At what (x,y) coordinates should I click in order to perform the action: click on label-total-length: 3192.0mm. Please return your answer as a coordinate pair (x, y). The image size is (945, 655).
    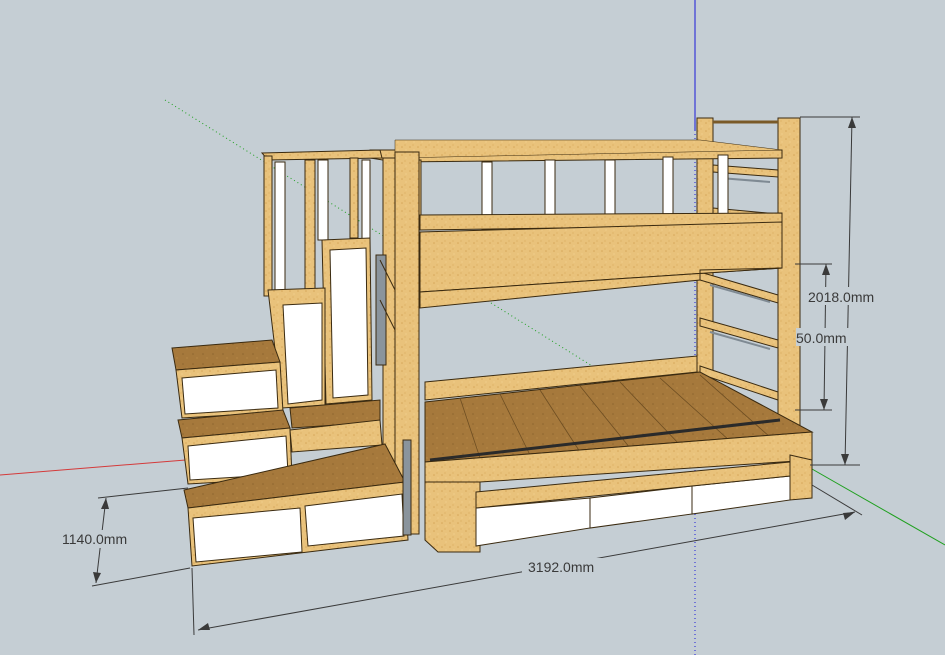
    Looking at the image, I should click on (561, 567).